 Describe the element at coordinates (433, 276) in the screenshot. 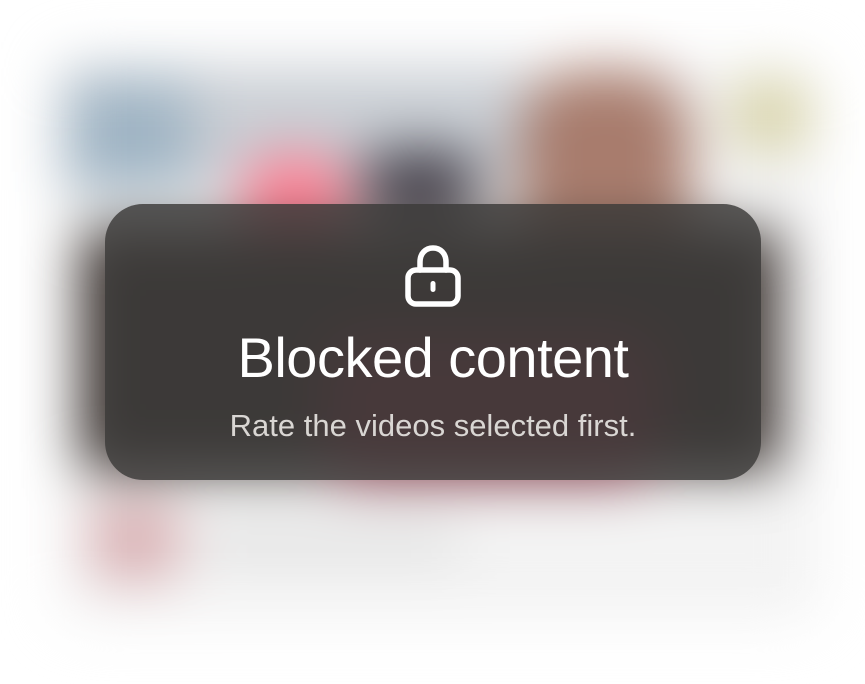

I see `lock-icon` at that location.